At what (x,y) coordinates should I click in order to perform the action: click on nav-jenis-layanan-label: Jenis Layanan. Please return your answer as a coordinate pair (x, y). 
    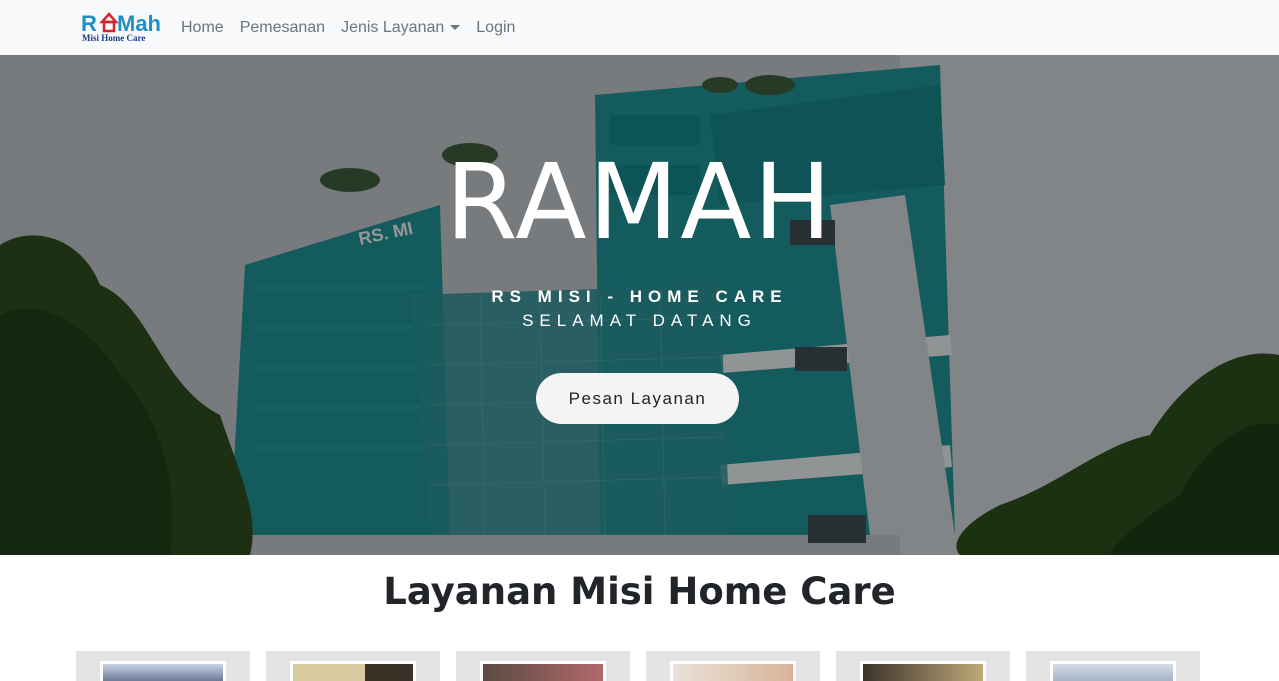
    Looking at the image, I should click on (393, 27).